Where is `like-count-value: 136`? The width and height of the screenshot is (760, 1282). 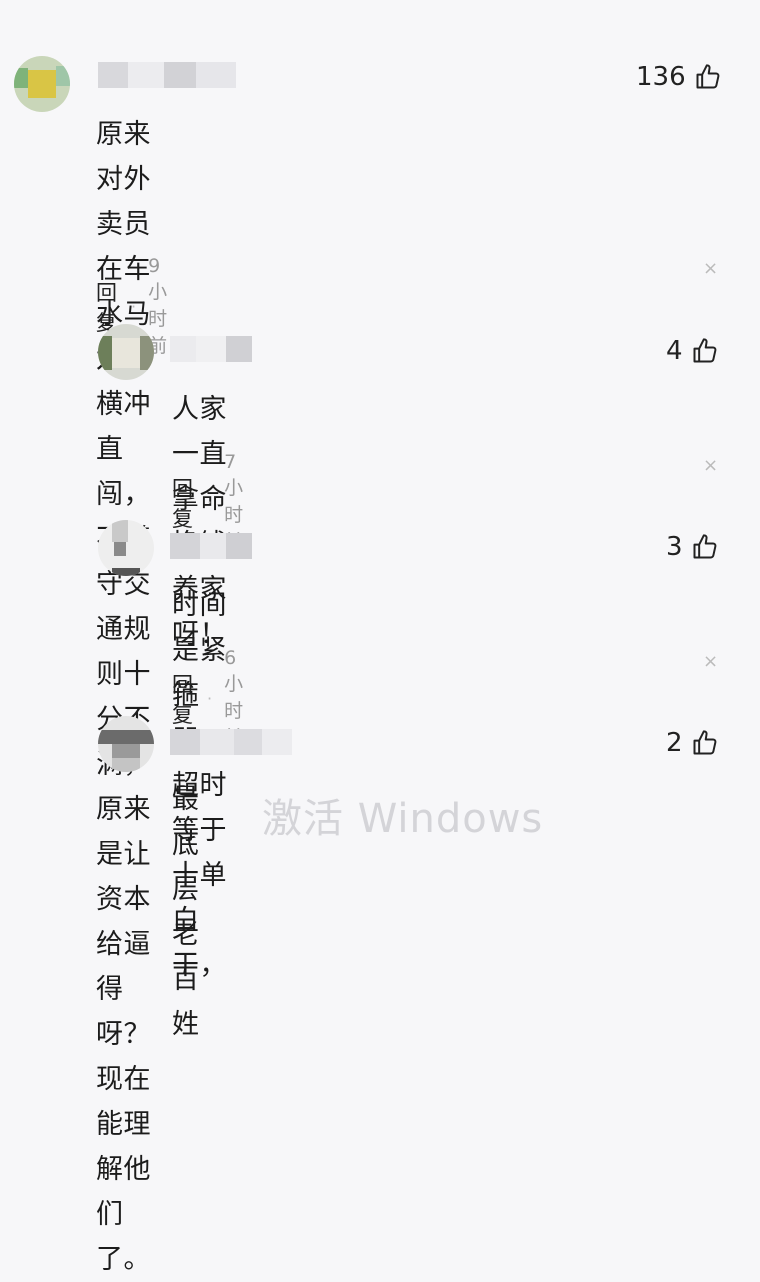
like-count-value: 136 is located at coordinates (661, 77).